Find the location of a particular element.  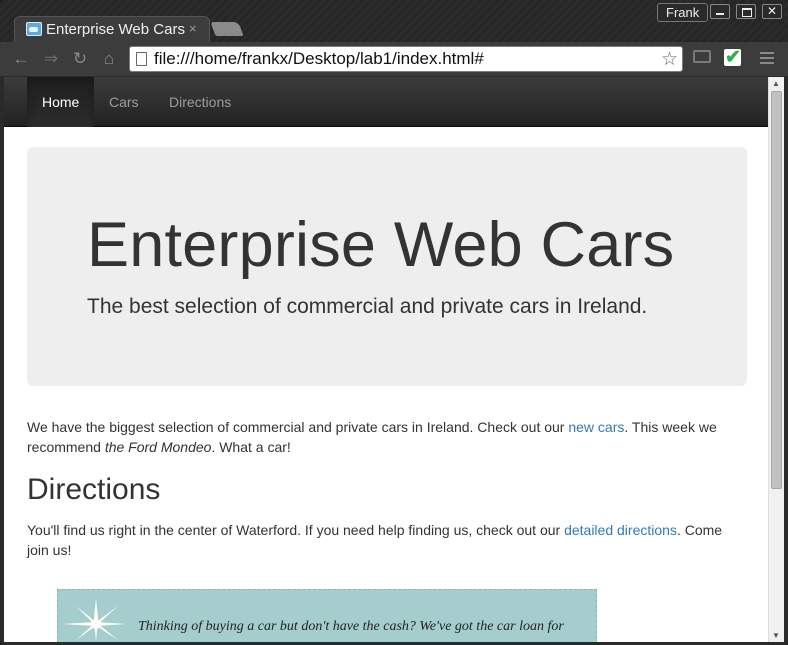

sparkle-icon is located at coordinates (94, 620).